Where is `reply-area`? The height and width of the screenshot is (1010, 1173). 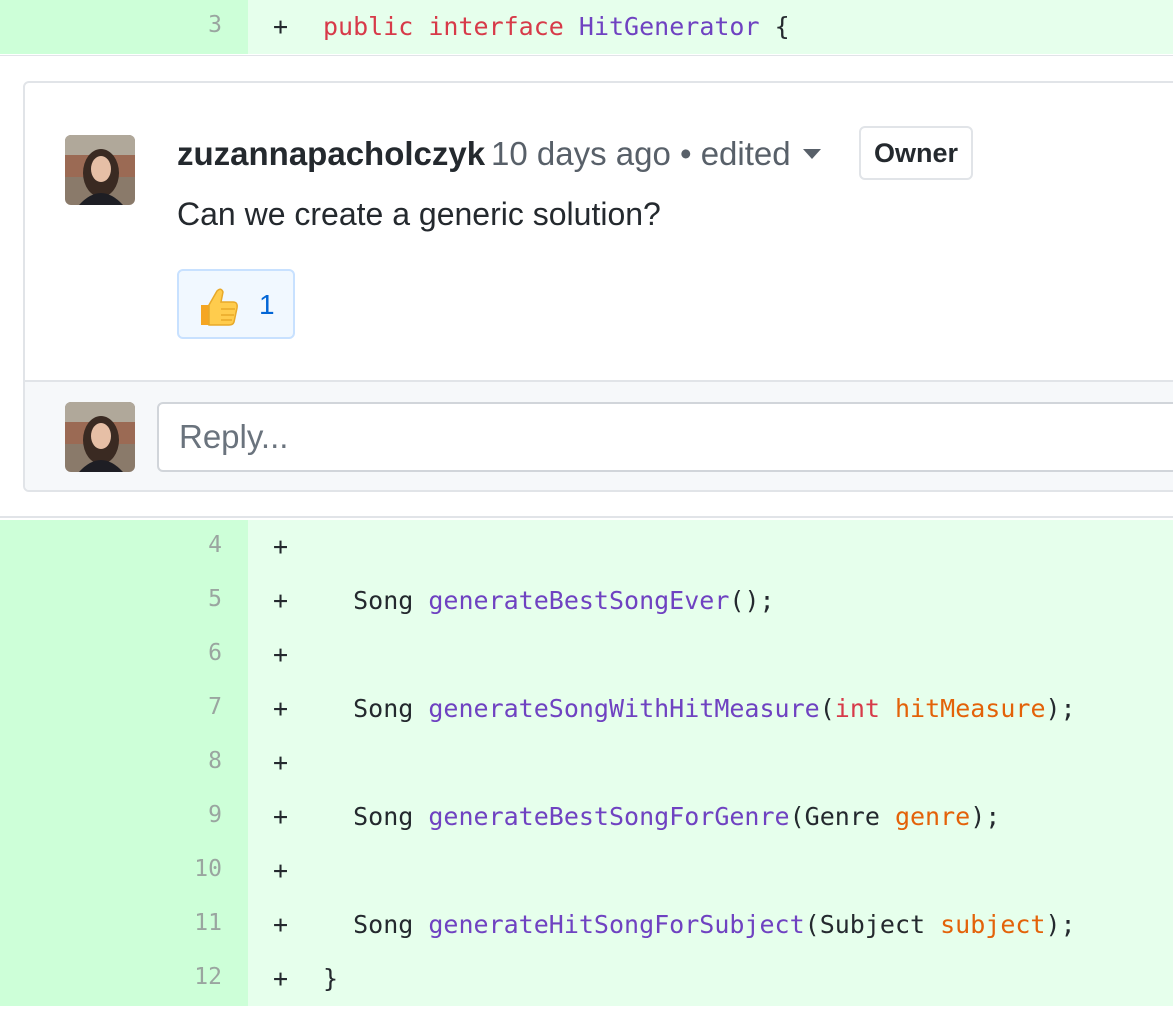
reply-area is located at coordinates (599, 435).